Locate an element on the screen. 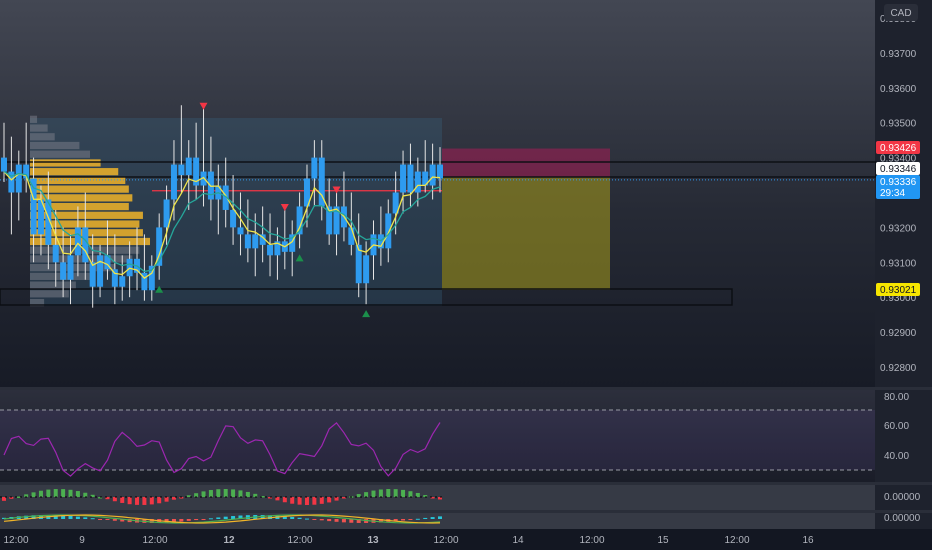 This screenshot has height=550, width=932. time-tick: 9 is located at coordinates (82, 540).